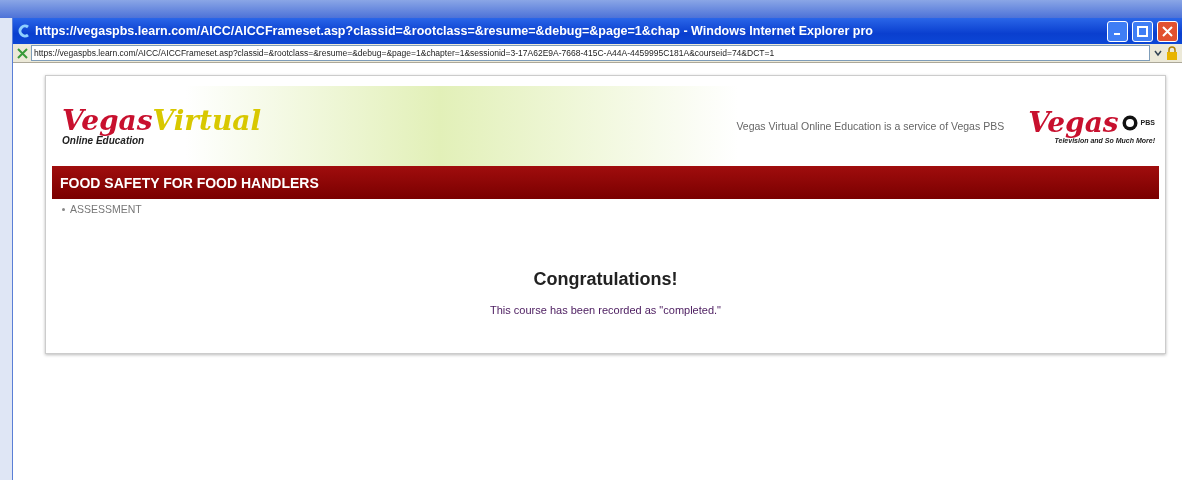  I want to click on dropdown-icon, so click(1158, 53).